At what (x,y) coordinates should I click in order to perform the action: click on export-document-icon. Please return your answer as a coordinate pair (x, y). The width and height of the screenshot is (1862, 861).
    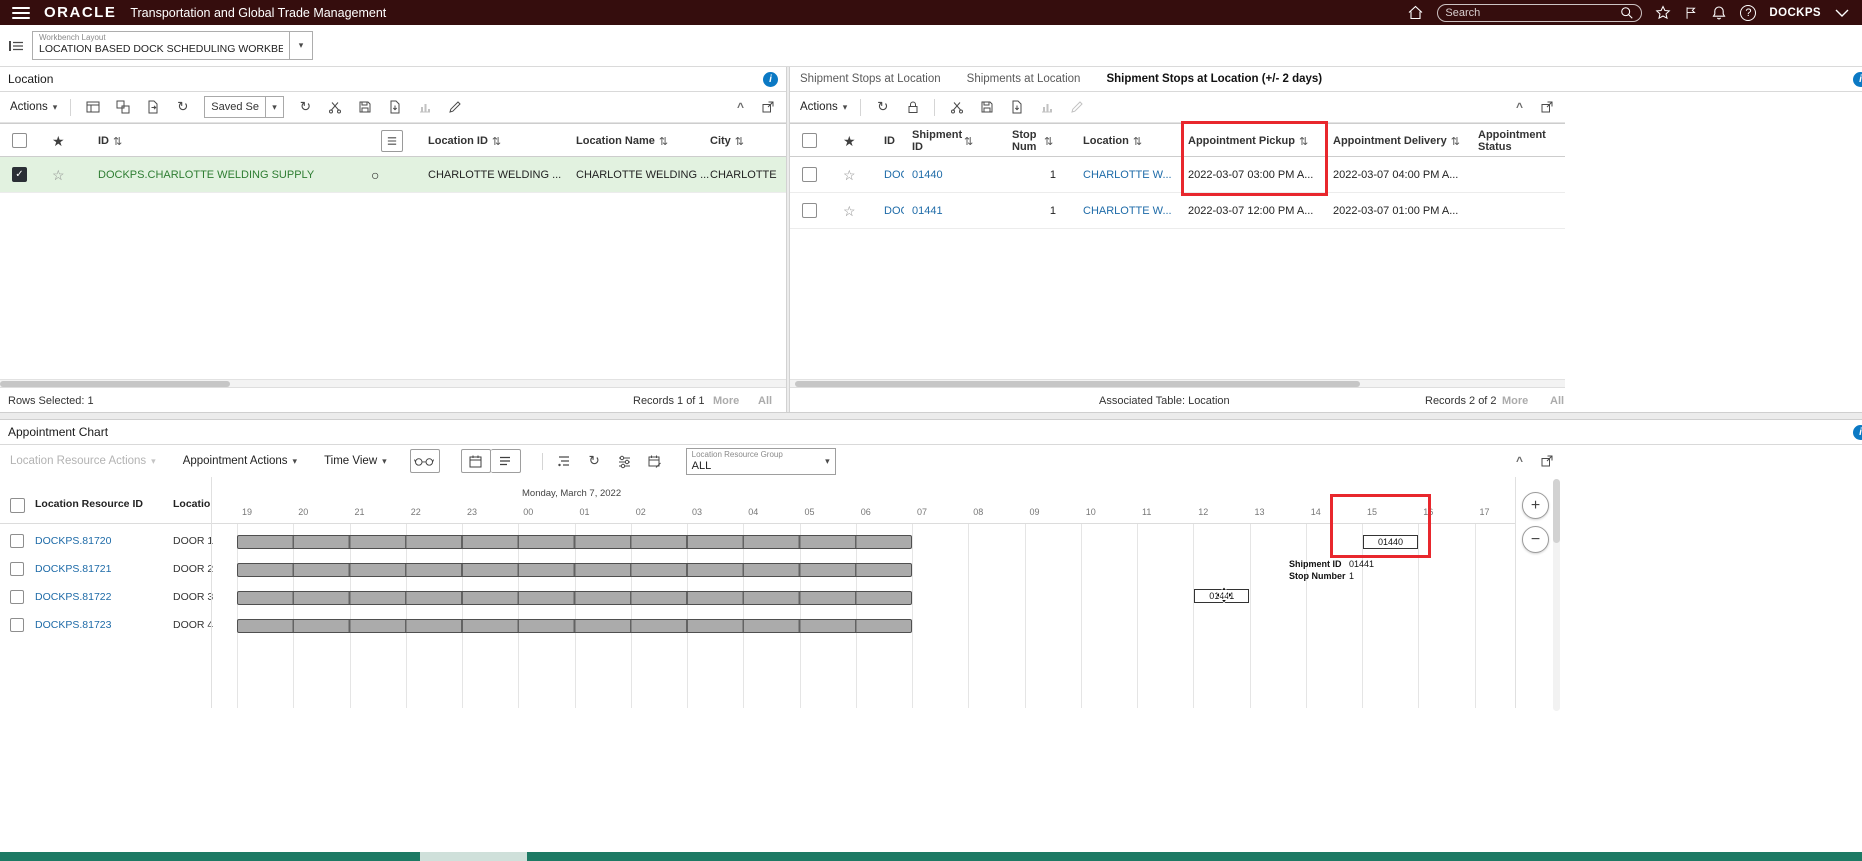
    Looking at the image, I should click on (152, 107).